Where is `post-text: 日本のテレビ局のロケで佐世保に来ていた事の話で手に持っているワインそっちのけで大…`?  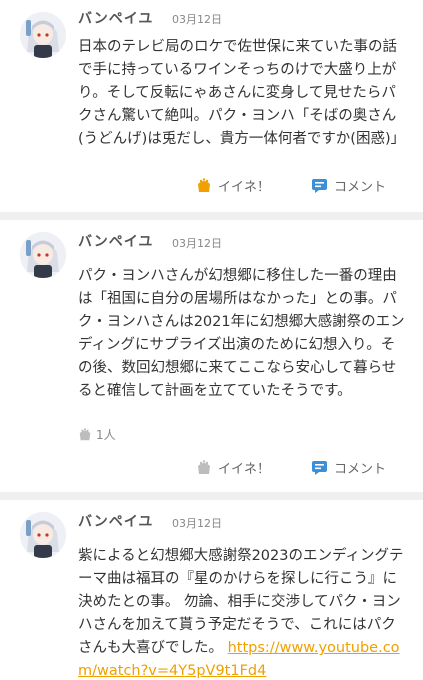 post-text: 日本のテレビ局のロケで佐世保に来ていた事の話で手に持っているワインそっちのけで大… is located at coordinates (242, 93).